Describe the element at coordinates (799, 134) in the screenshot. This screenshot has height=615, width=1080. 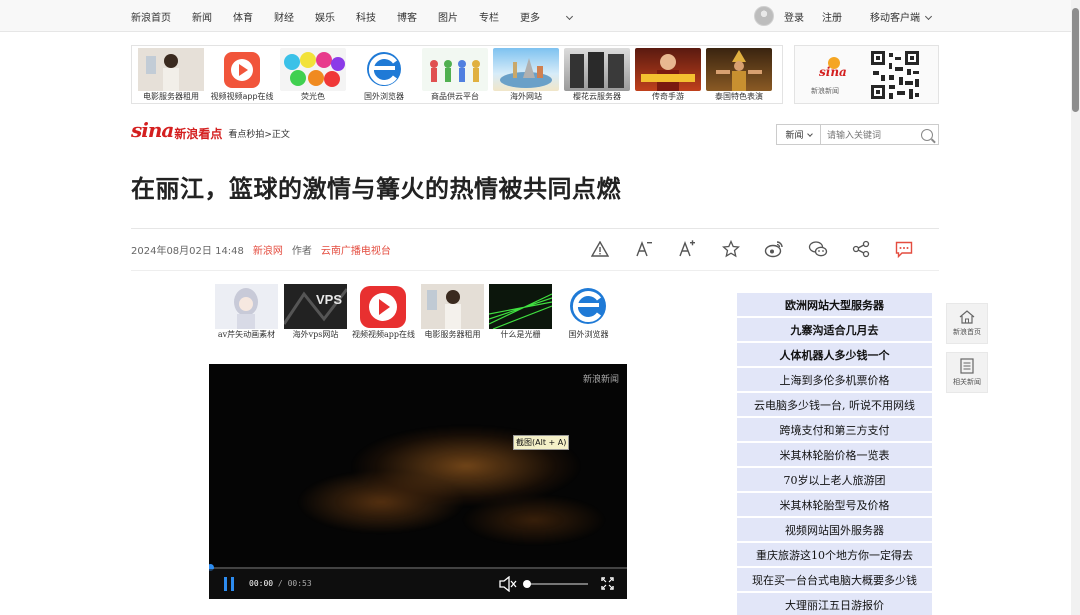
I see `search-category-select: 新闻` at that location.